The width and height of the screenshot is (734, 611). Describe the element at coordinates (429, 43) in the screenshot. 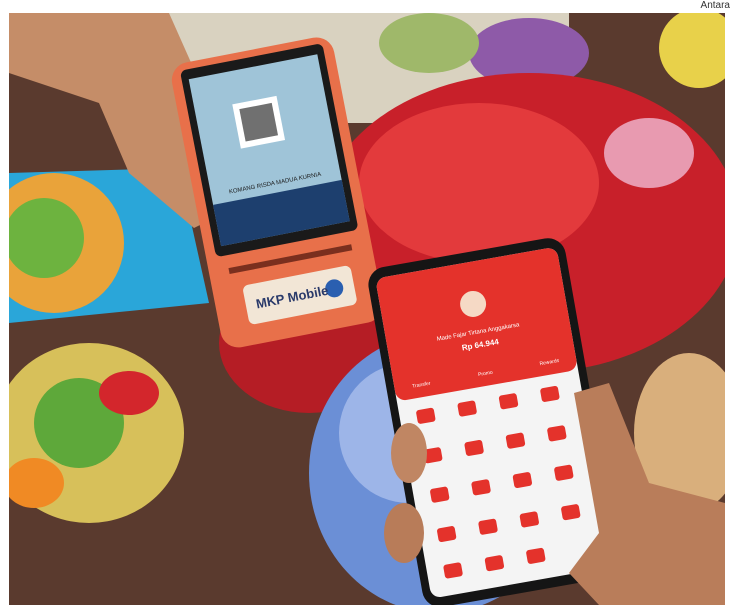

I see `green-leaves-top` at that location.